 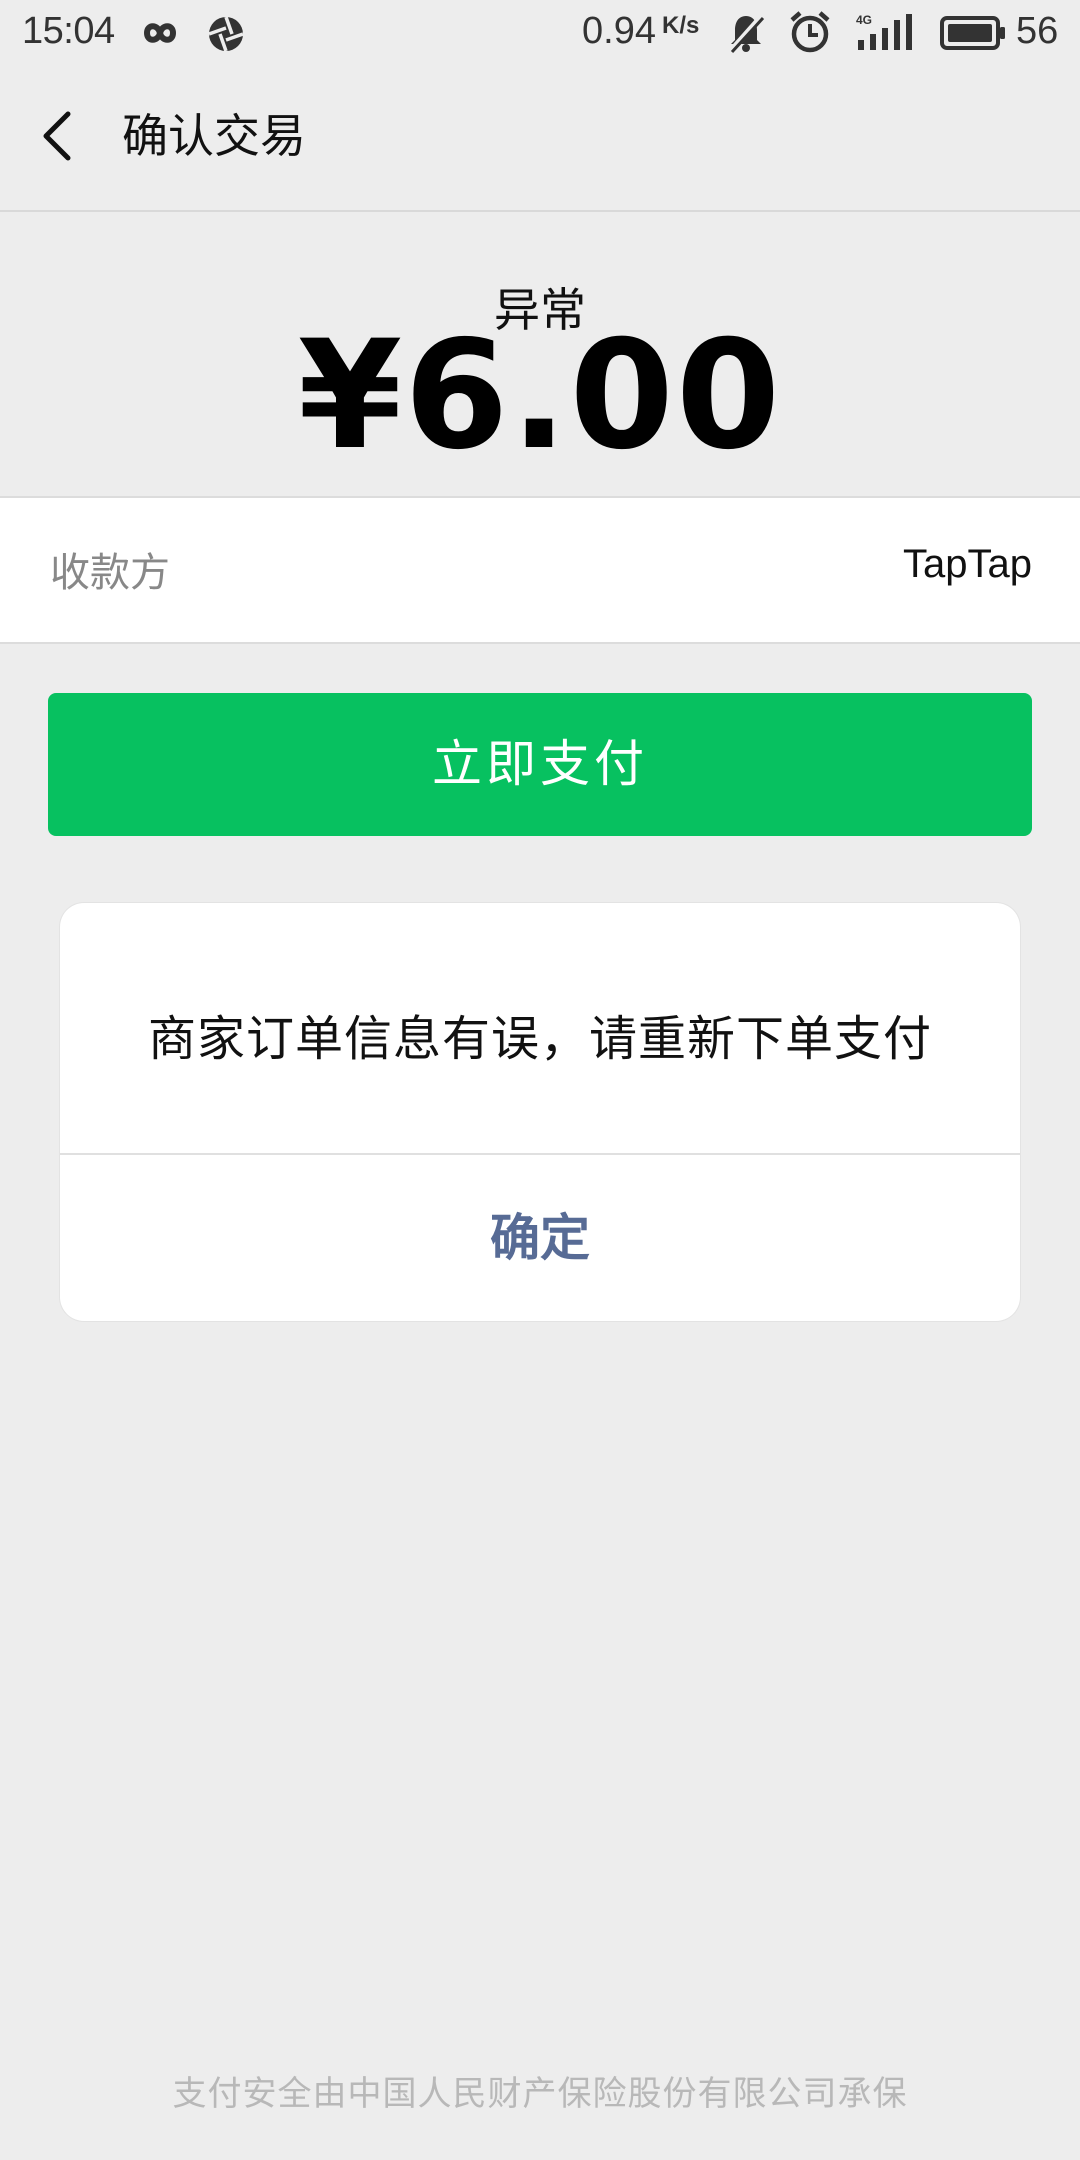 What do you see at coordinates (540, 764) in the screenshot?
I see `pay-now-button: 立即支付` at bounding box center [540, 764].